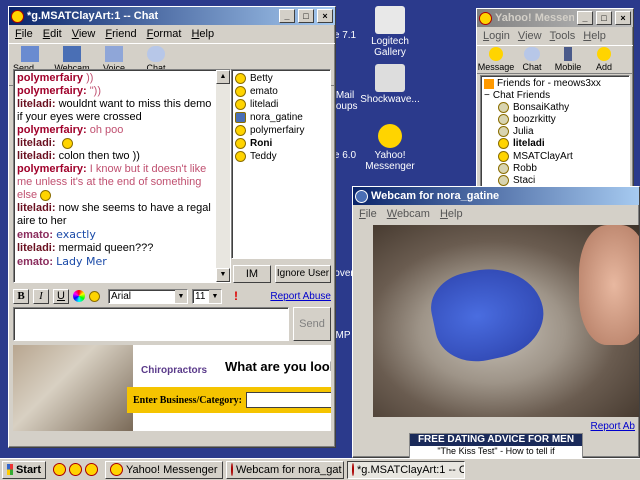 This screenshot has height=480, width=640. I want to click on chat-user: polymerfairy, so click(281, 130).